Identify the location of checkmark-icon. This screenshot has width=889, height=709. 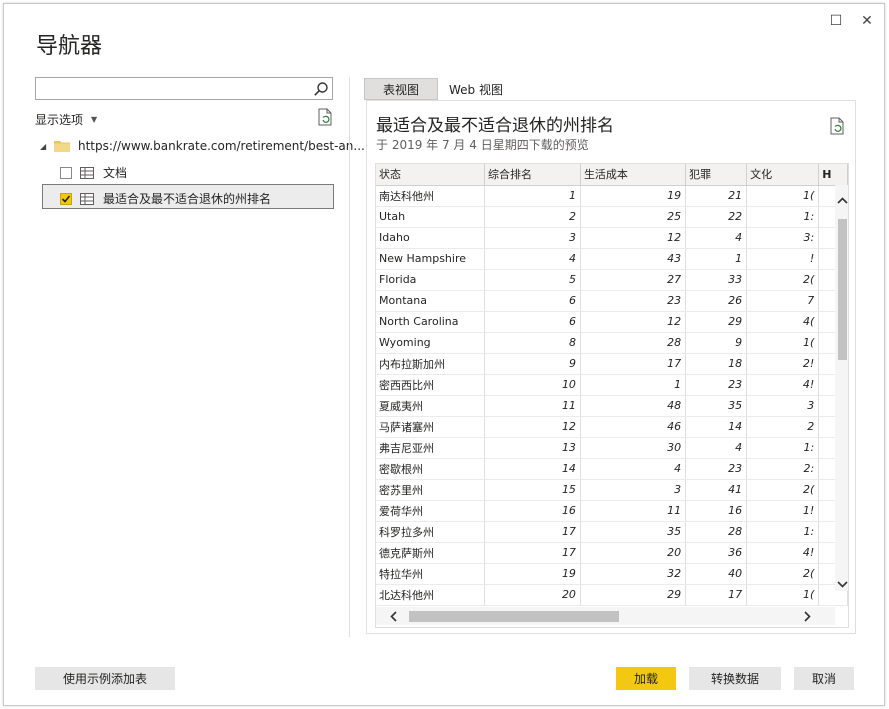
(66, 198).